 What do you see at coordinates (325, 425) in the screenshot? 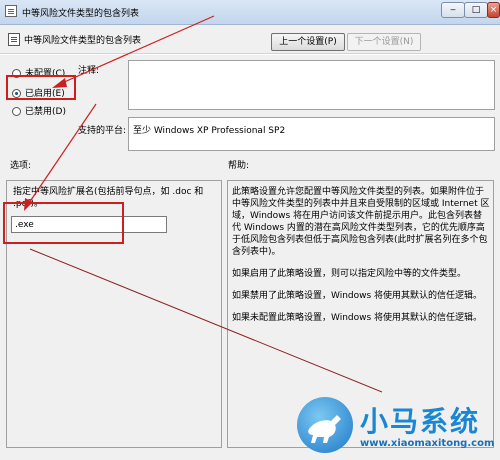
I see `horse-logo-icon` at bounding box center [325, 425].